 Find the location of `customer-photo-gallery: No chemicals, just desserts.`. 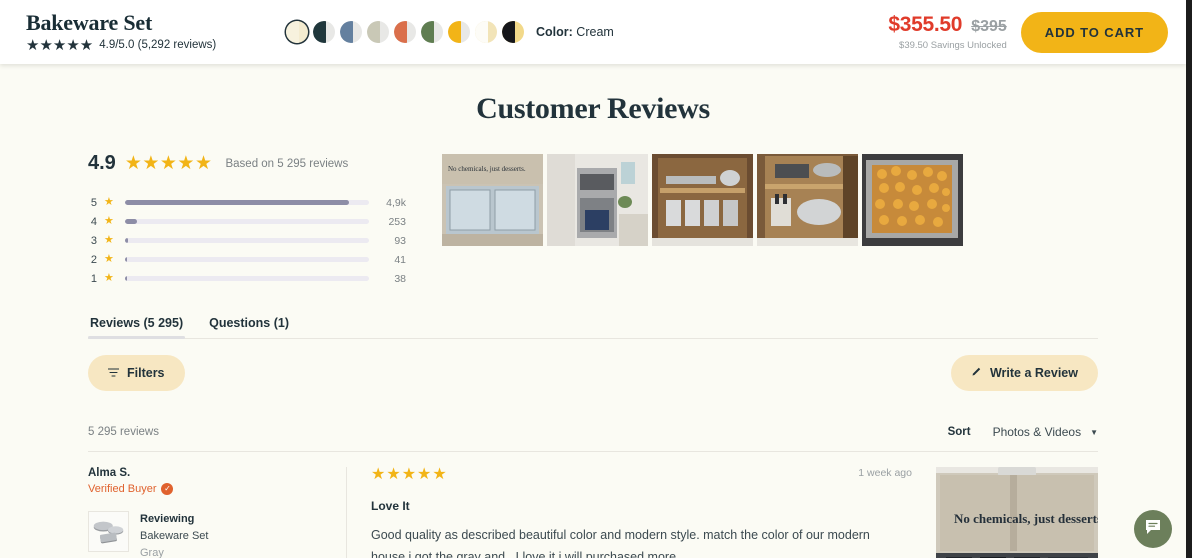

customer-photo-gallery: No chemicals, just desserts. is located at coordinates (702, 220).